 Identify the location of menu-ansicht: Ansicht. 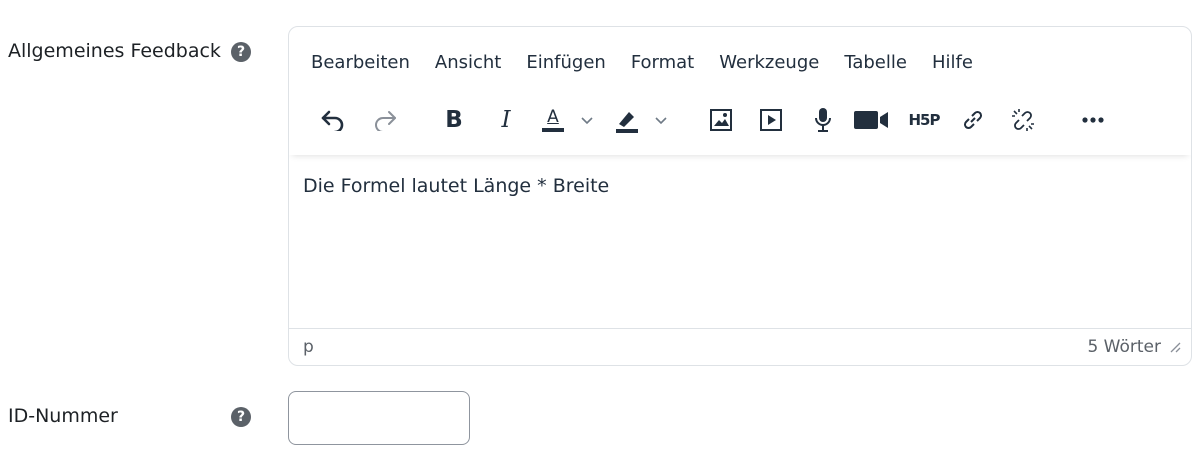
(468, 62).